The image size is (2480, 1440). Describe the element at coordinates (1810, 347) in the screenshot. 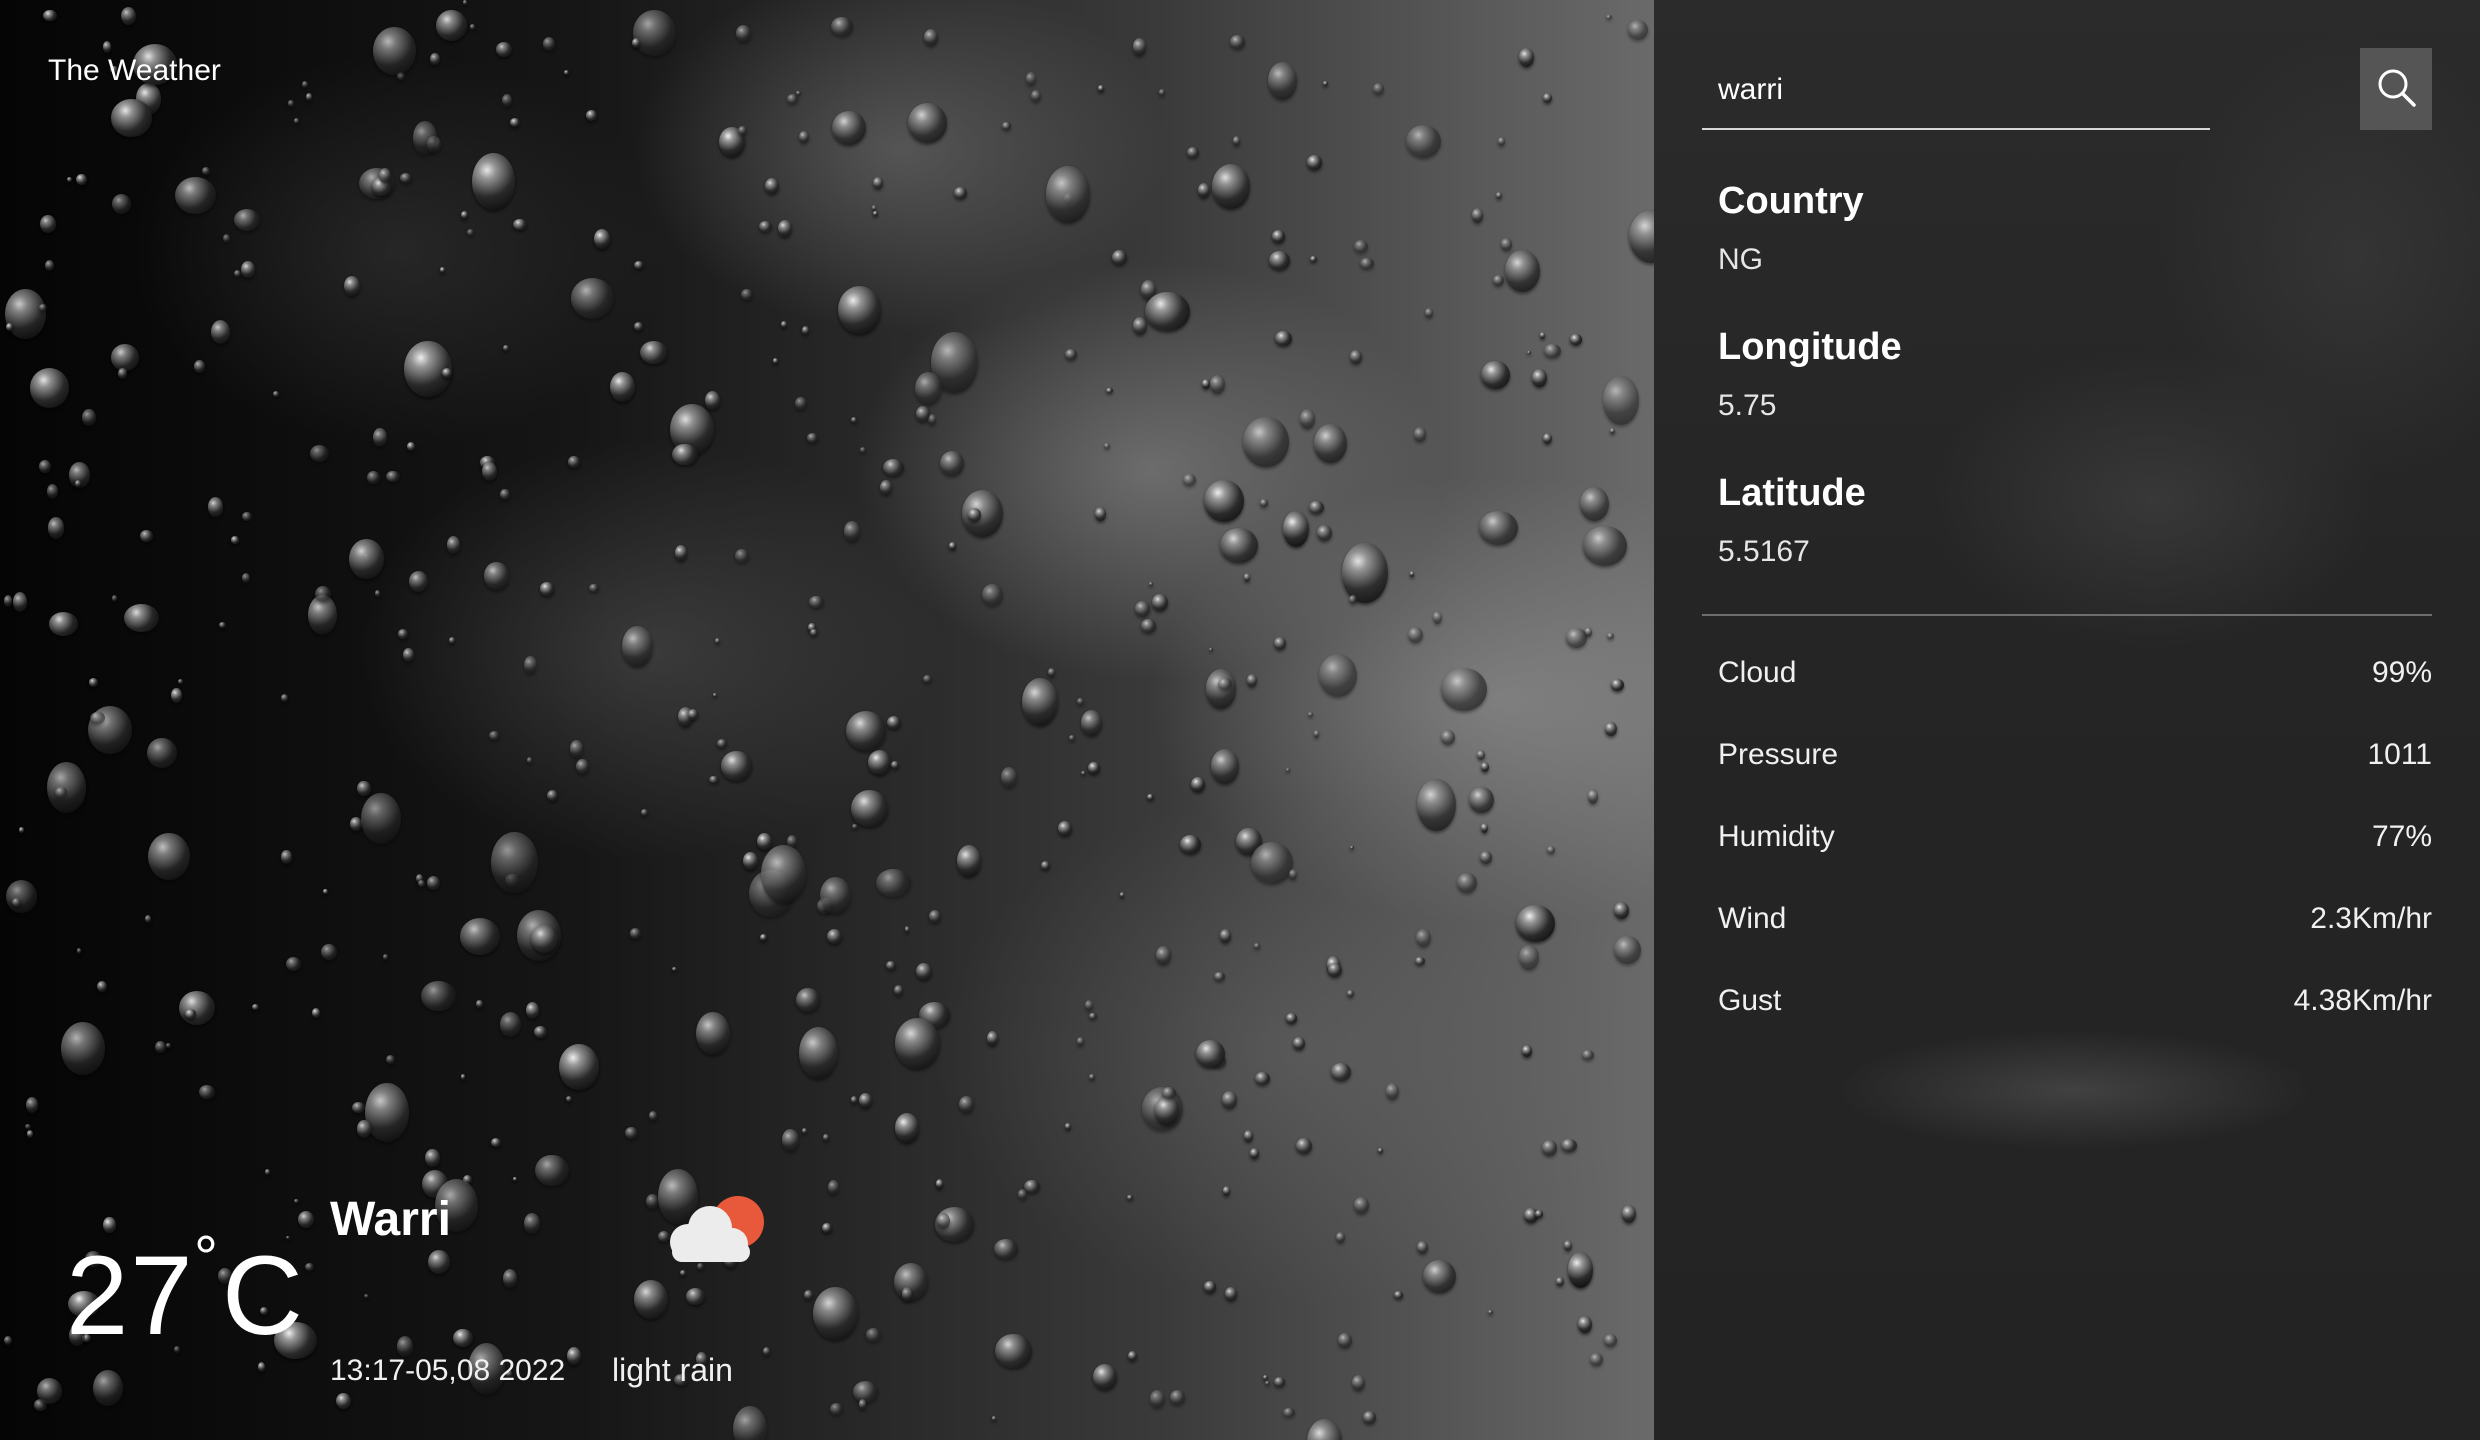

I see `longitude-heading: Longitude` at that location.